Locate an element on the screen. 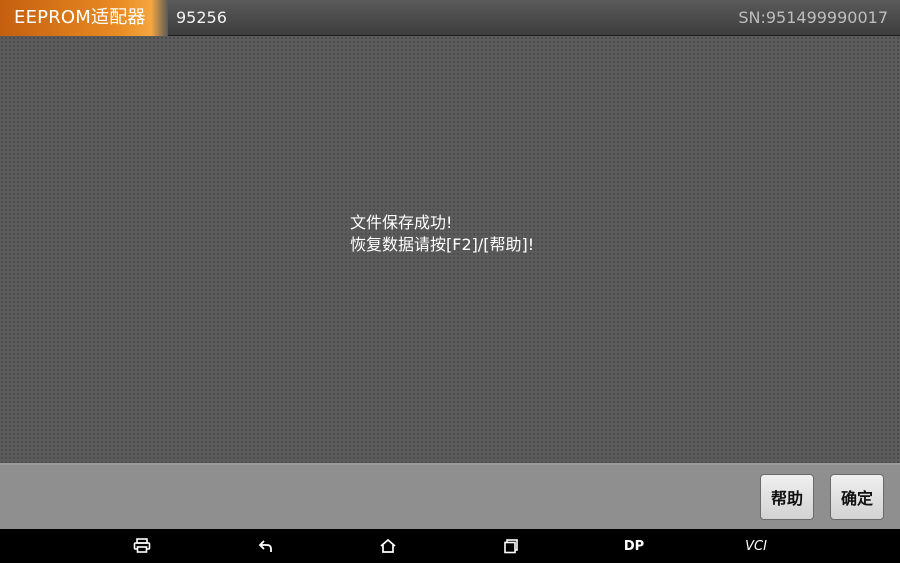 Image resolution: width=900 pixels, height=563 pixels. dp-button: DP is located at coordinates (634, 546).